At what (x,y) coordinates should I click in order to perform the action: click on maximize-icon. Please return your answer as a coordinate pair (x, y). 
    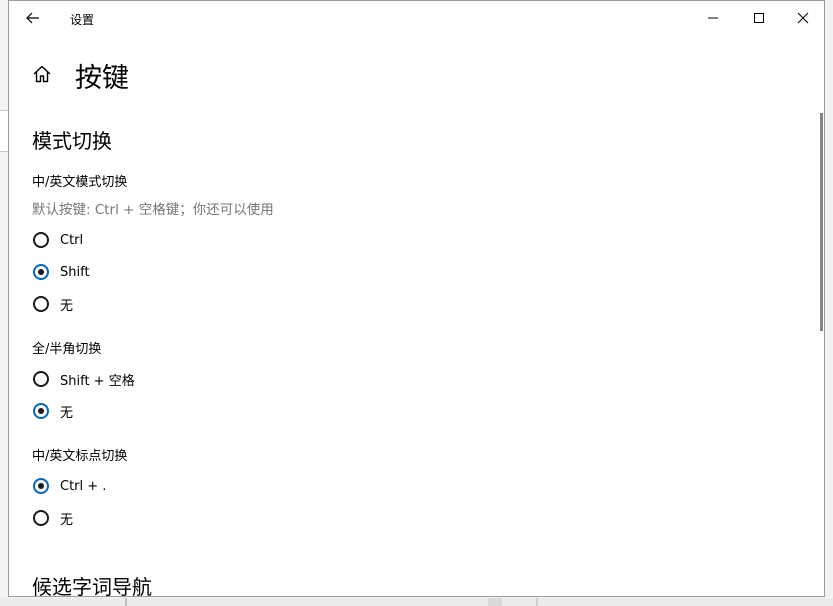
    Looking at the image, I should click on (759, 18).